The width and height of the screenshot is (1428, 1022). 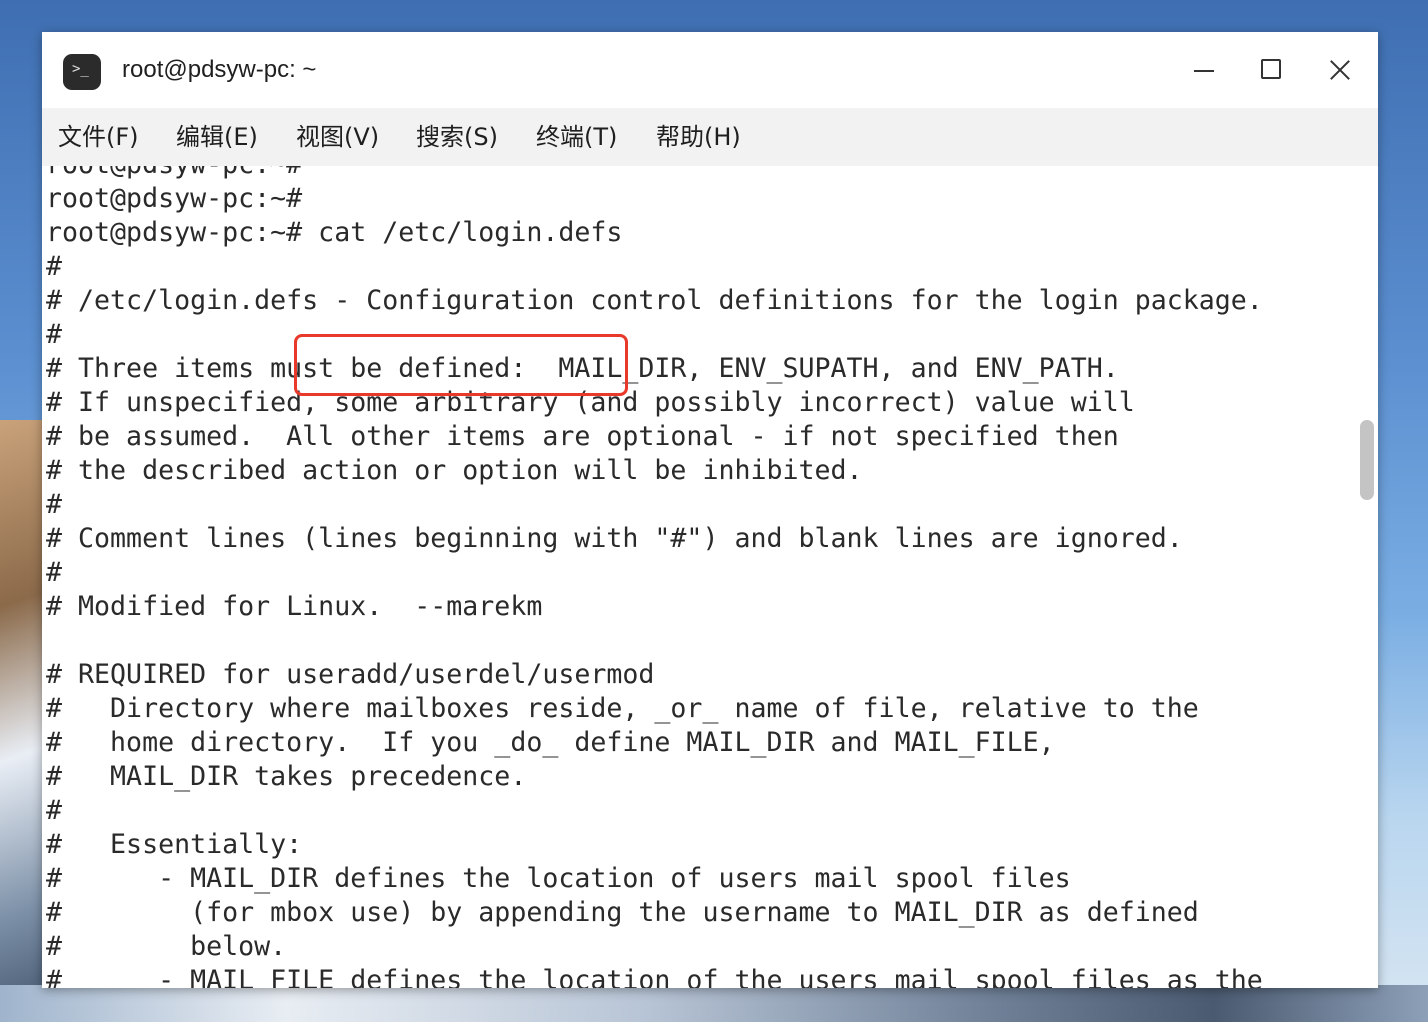 I want to click on scrollbar-thumb, so click(x=1367, y=460).